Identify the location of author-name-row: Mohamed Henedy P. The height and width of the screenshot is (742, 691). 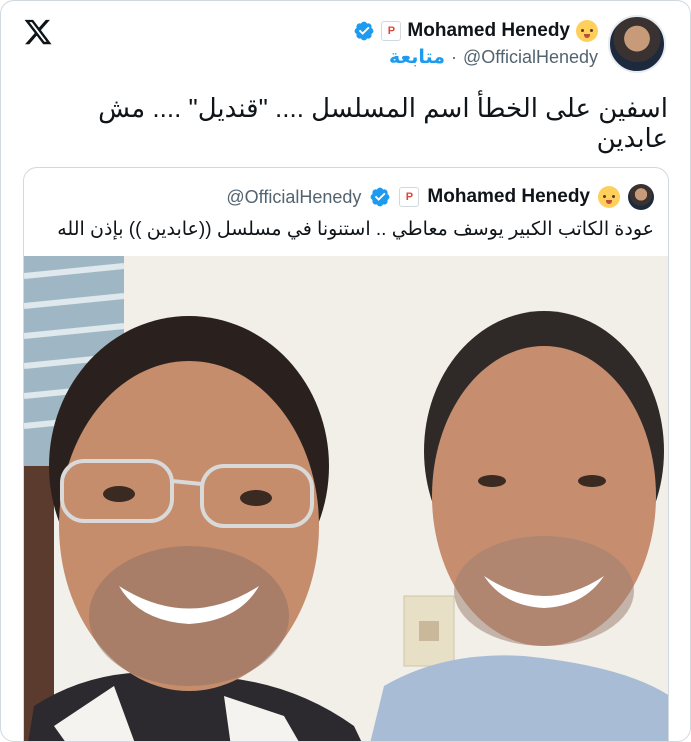
(475, 30).